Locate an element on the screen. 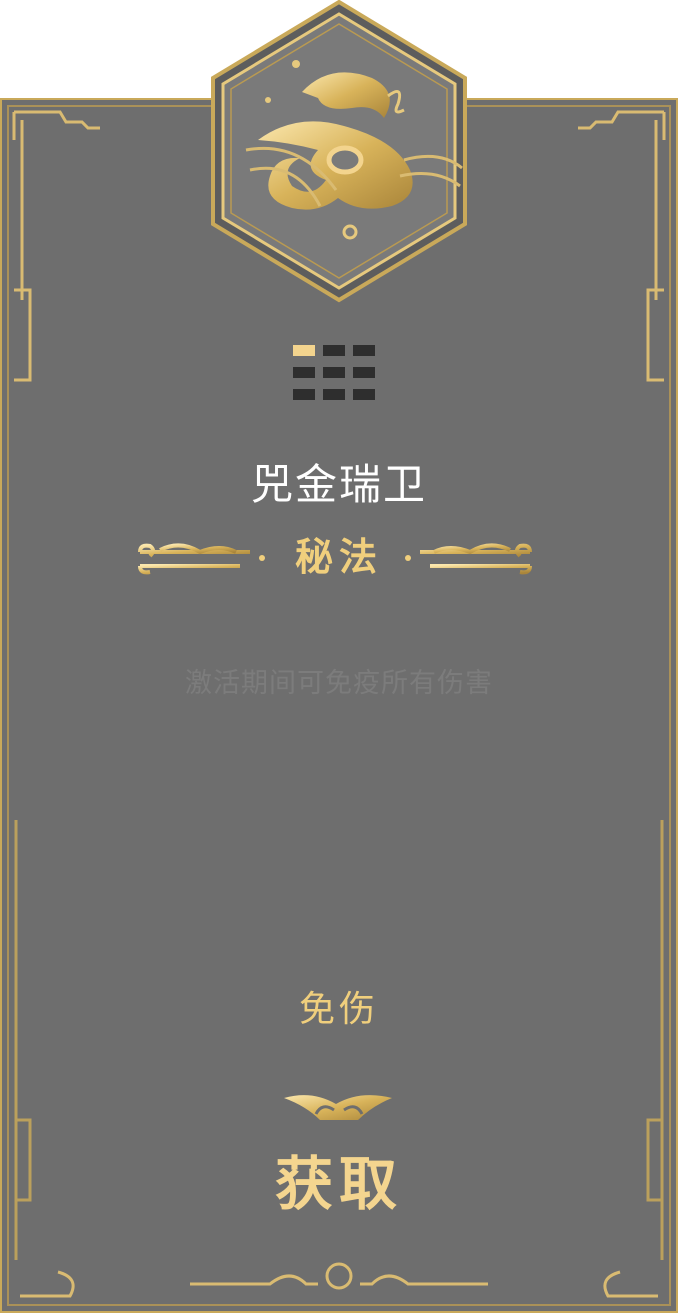  level-indicator is located at coordinates (334, 374).